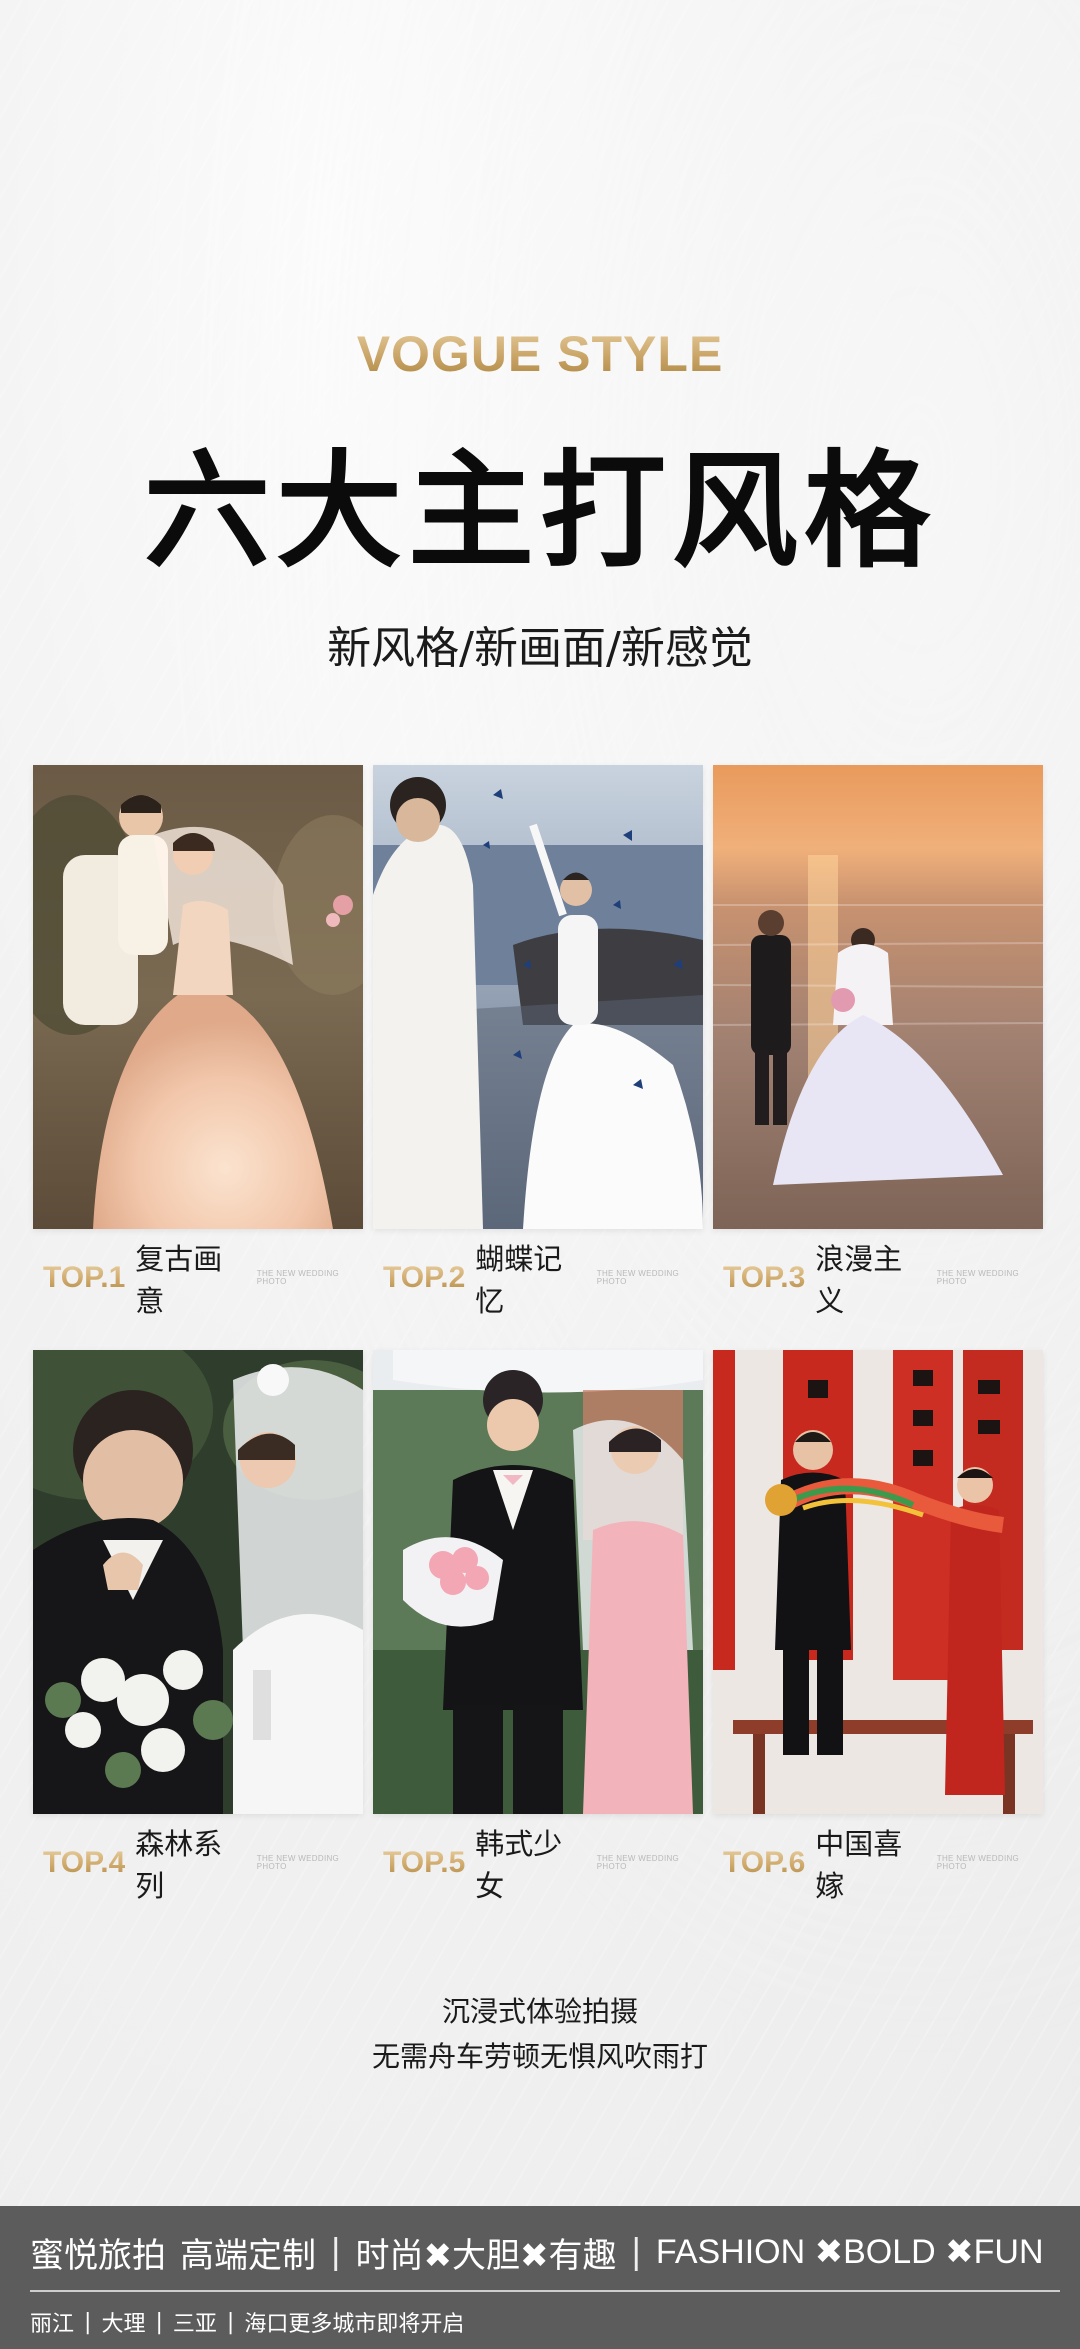 This screenshot has width=1080, height=2349. I want to click on forest-couple-image, so click(198, 1582).